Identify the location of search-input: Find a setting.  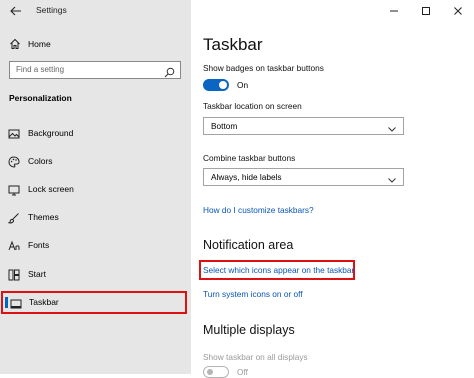
(95, 70).